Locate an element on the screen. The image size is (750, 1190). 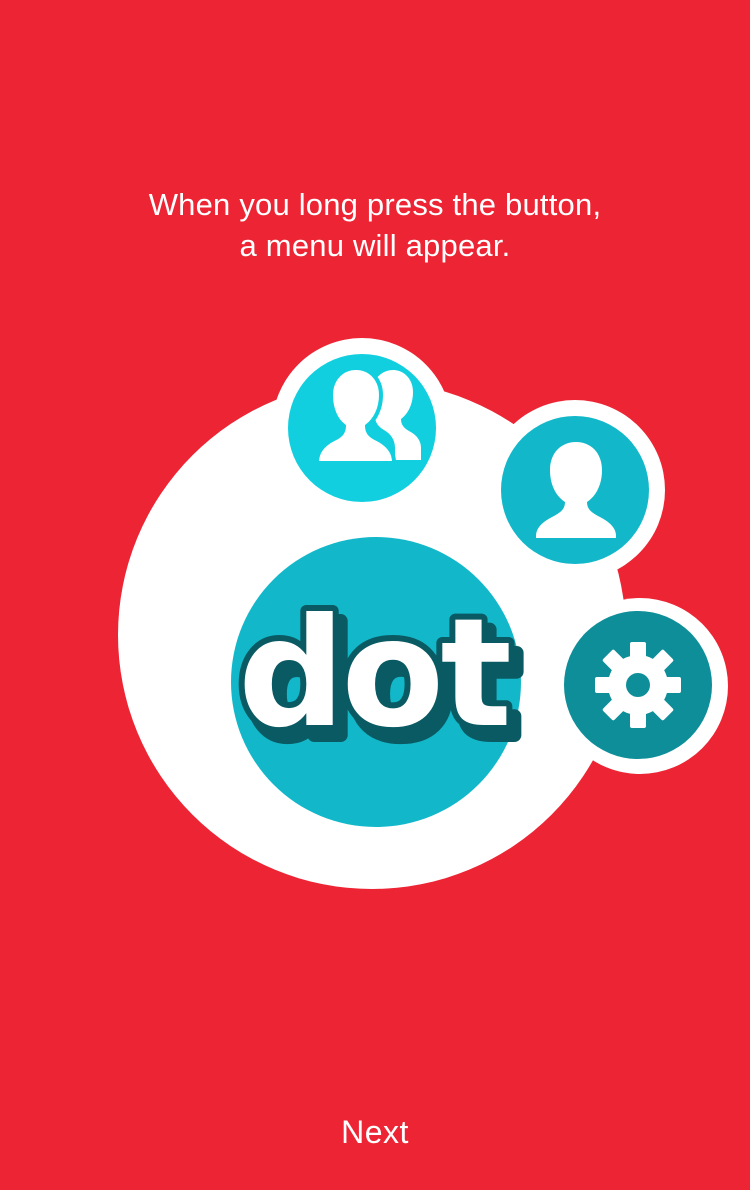
group-menu-button is located at coordinates (362, 428).